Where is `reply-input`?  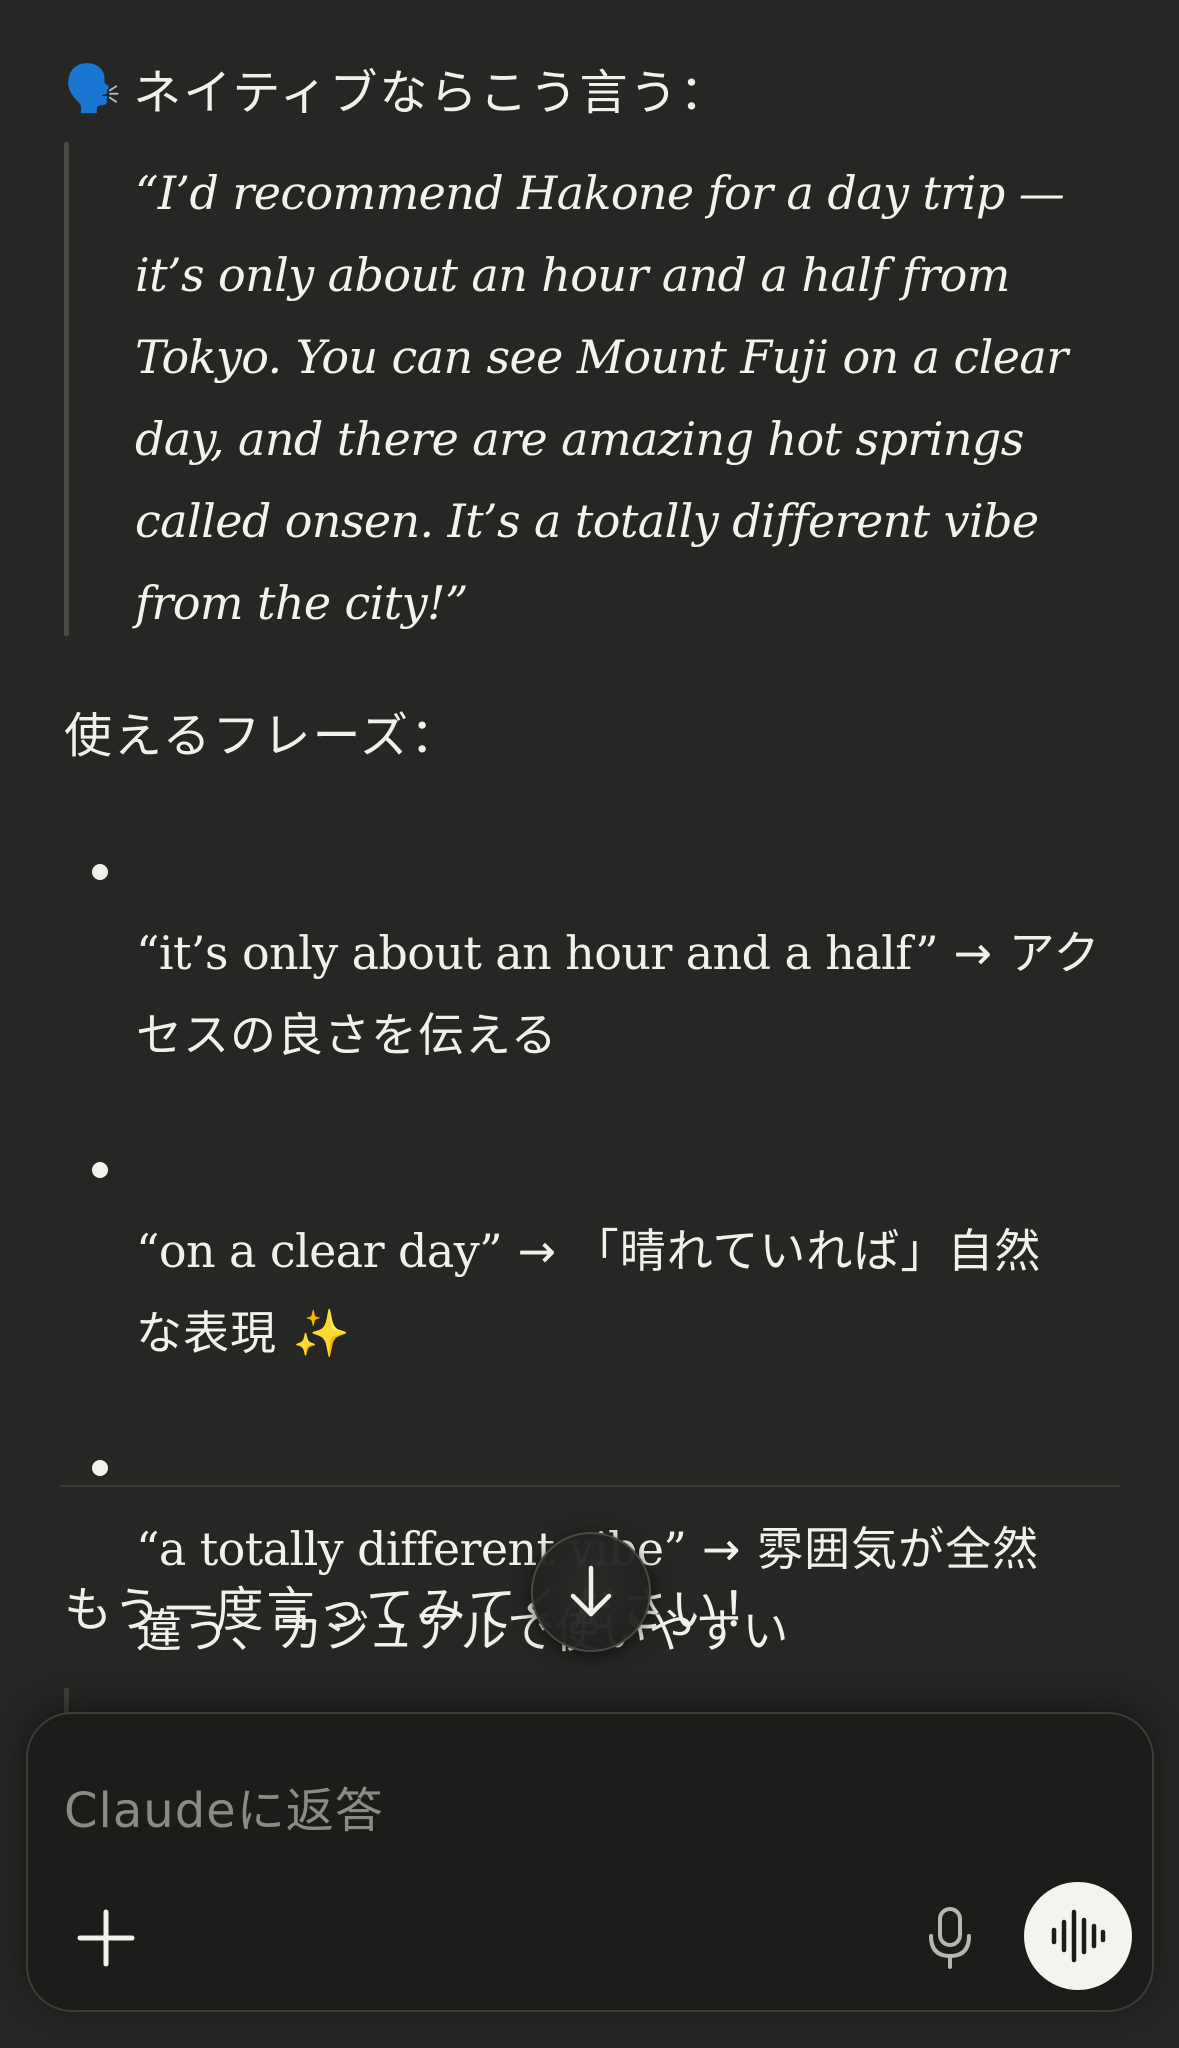
reply-input is located at coordinates (474, 1811).